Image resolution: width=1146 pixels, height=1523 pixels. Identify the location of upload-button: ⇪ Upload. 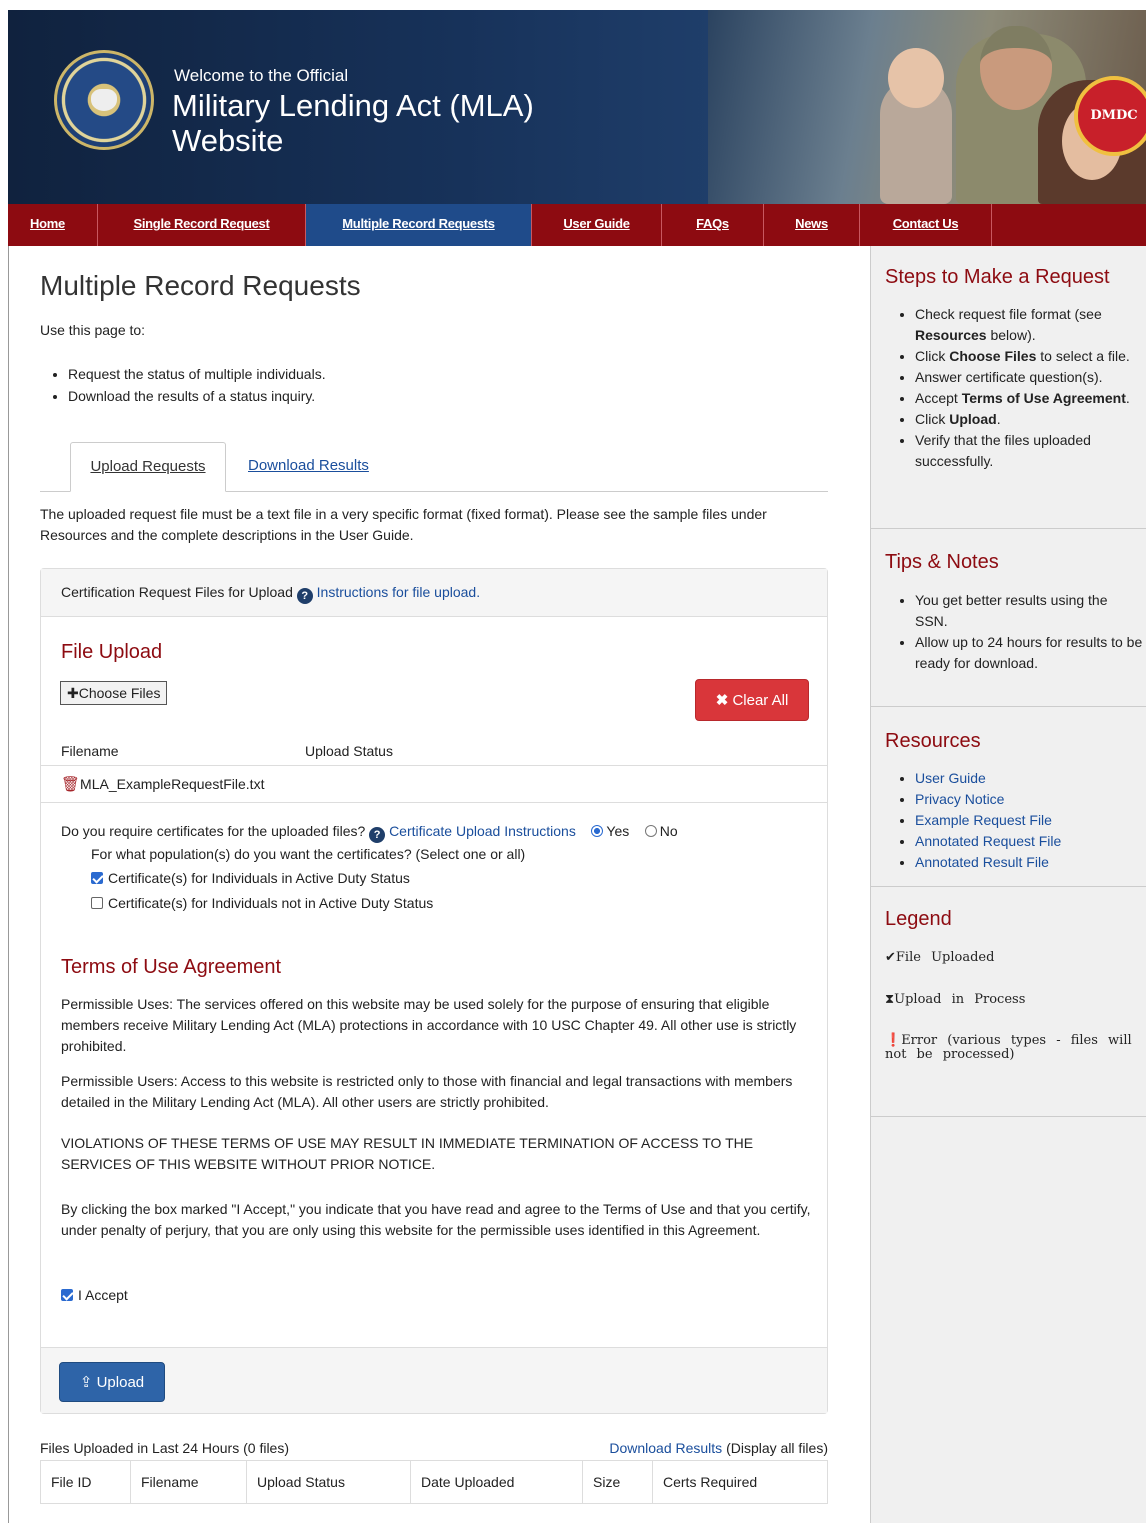
(112, 1382).